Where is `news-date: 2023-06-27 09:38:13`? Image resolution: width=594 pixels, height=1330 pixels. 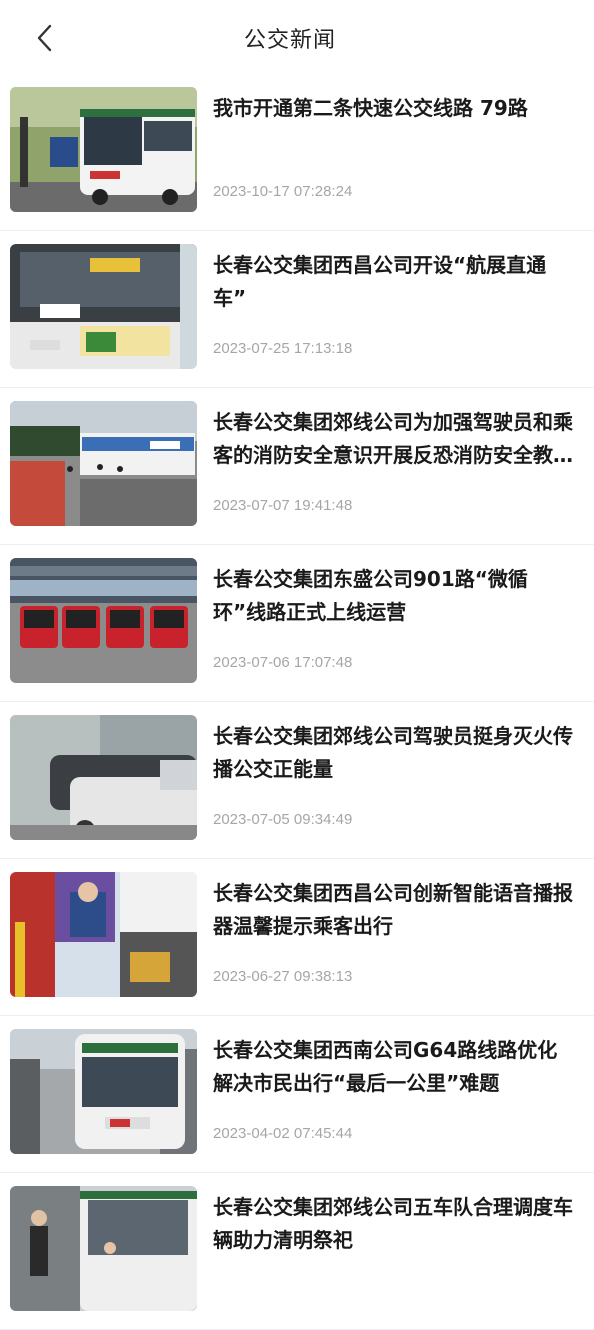 news-date: 2023-06-27 09:38:13 is located at coordinates (283, 976).